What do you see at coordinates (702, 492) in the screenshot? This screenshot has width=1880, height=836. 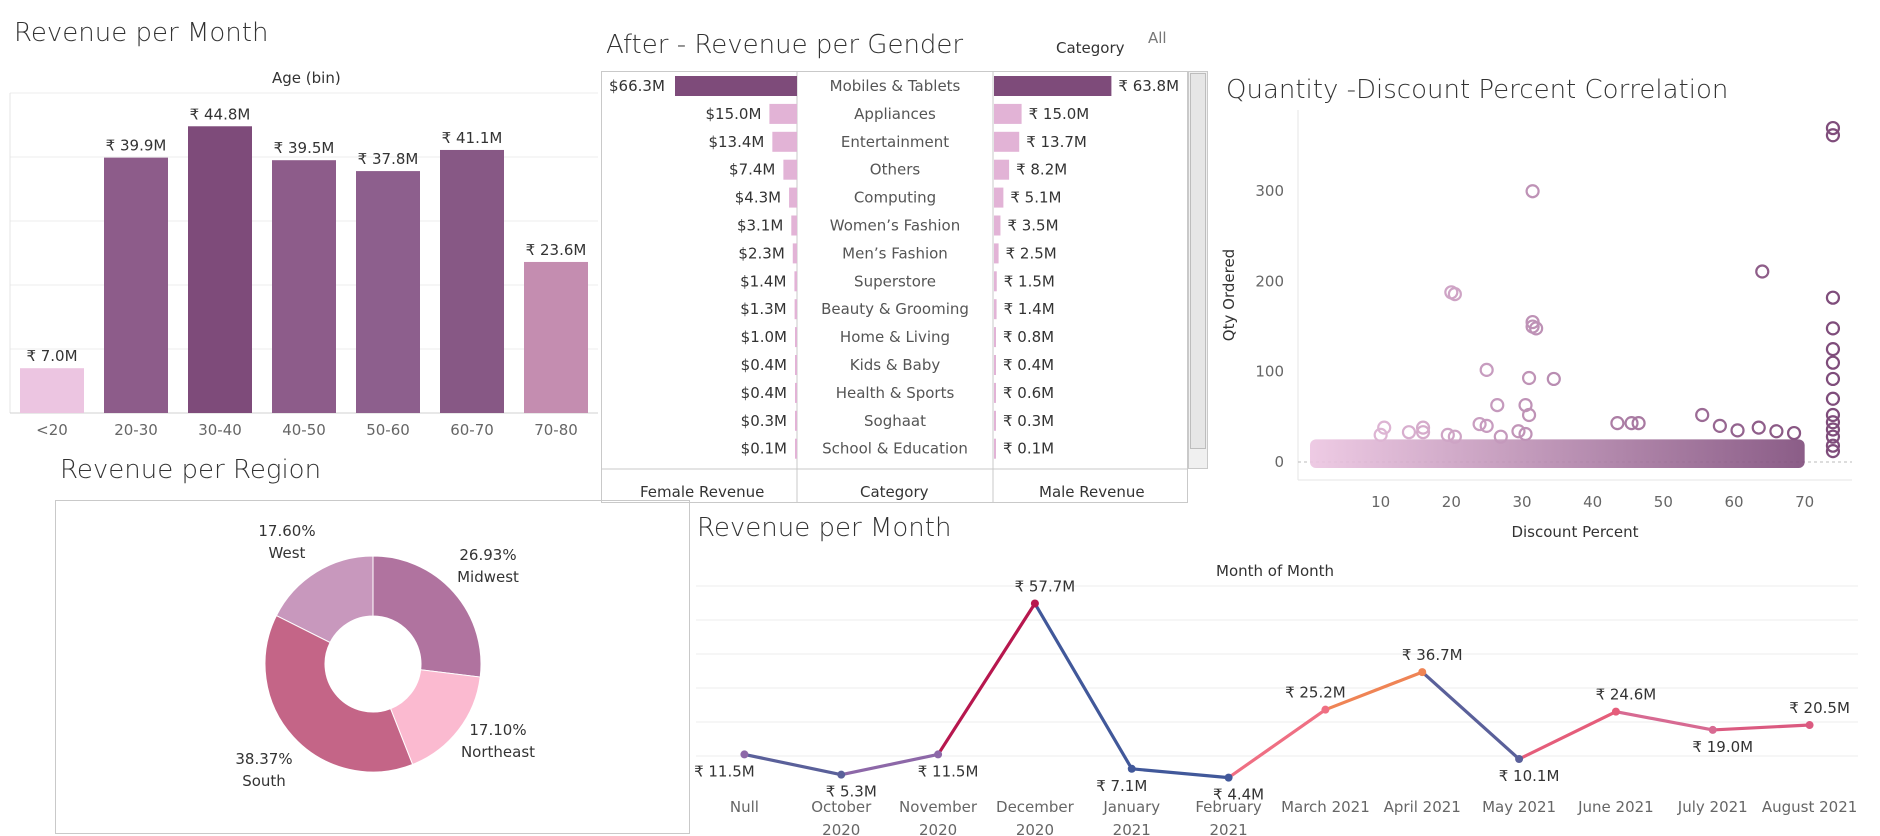 I see `footer-female-revenue: Female Revenue` at bounding box center [702, 492].